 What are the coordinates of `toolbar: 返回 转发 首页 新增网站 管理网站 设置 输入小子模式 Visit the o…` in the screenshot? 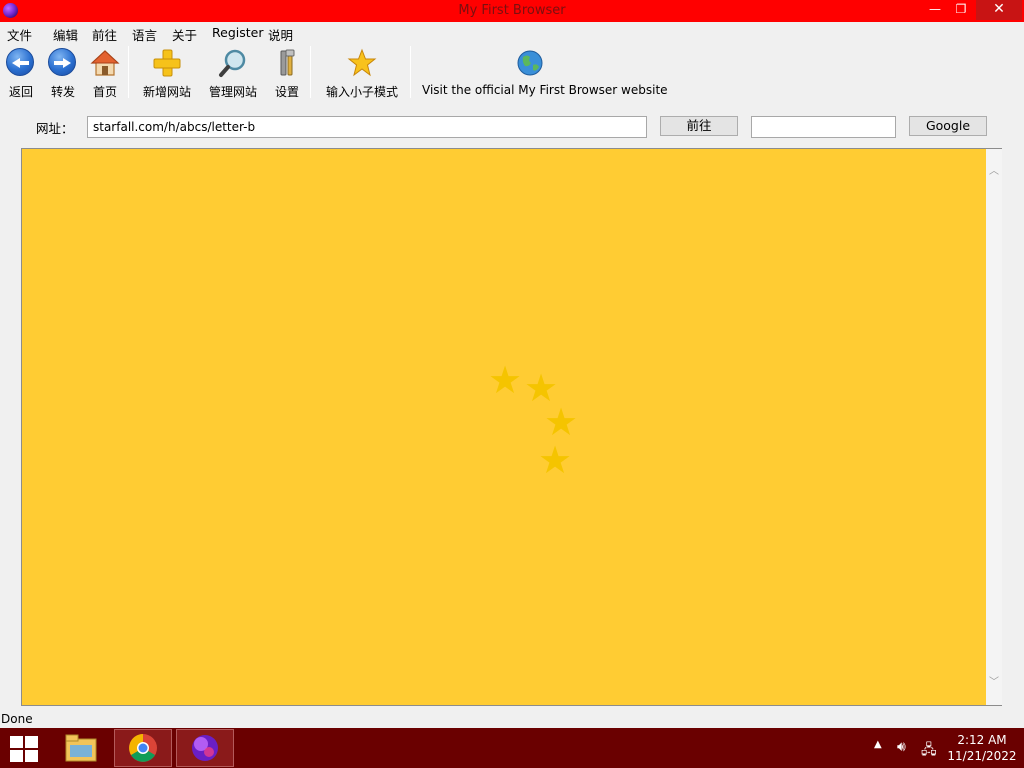 It's located at (512, 72).